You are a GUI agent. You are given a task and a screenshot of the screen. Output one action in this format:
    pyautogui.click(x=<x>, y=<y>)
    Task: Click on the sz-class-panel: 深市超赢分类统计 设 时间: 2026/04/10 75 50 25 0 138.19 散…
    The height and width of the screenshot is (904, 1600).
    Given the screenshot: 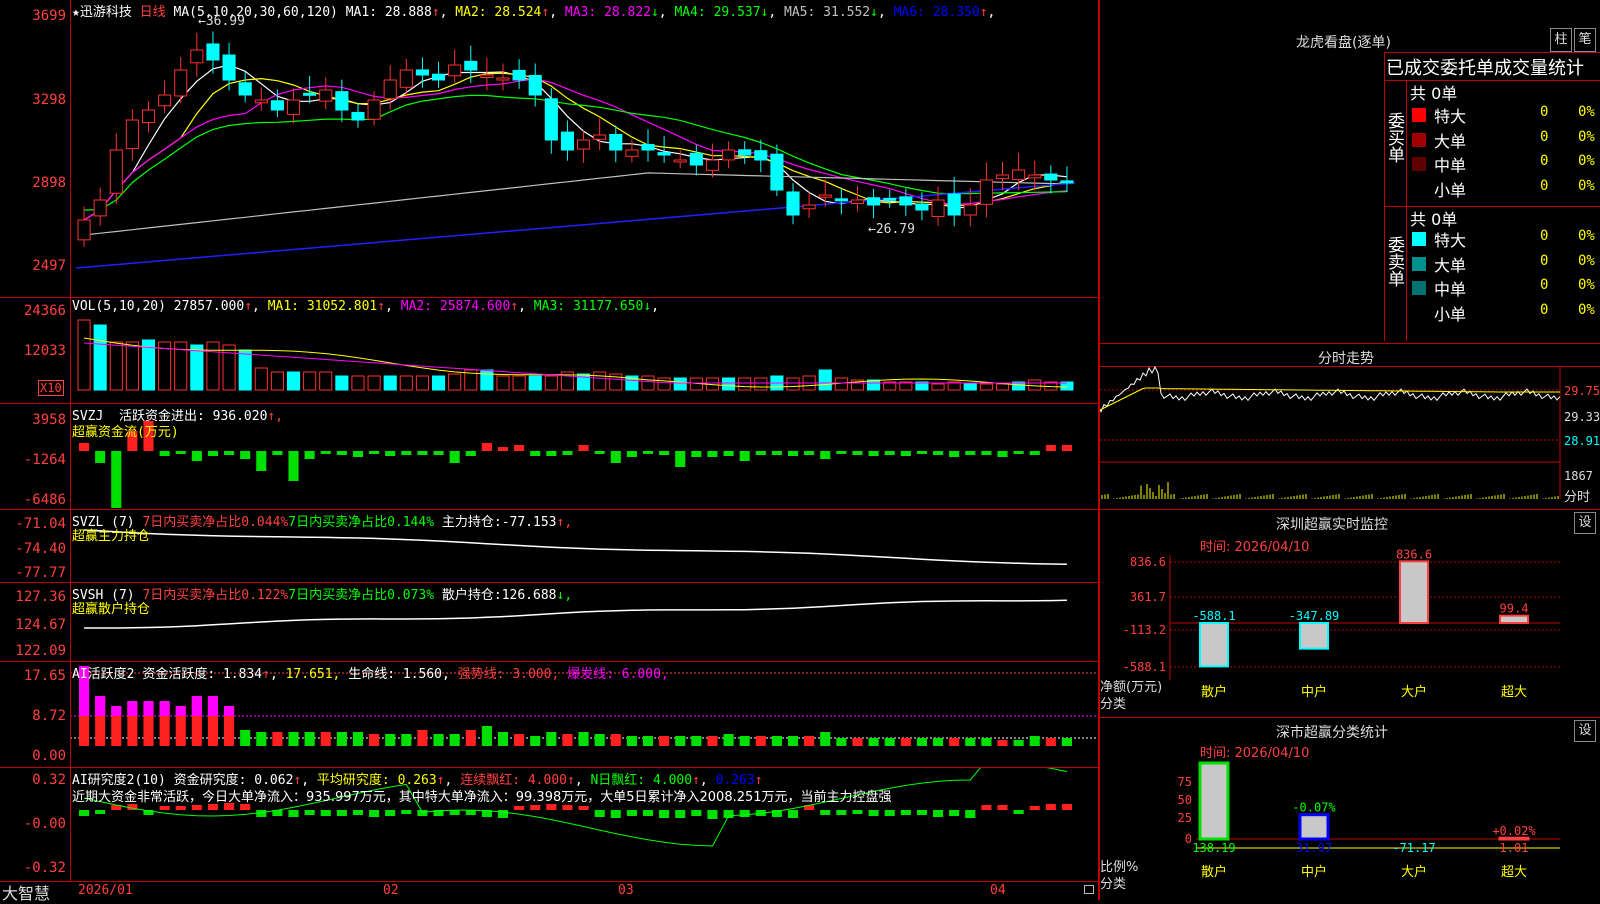 What is the action you would take?
    pyautogui.click(x=1350, y=809)
    